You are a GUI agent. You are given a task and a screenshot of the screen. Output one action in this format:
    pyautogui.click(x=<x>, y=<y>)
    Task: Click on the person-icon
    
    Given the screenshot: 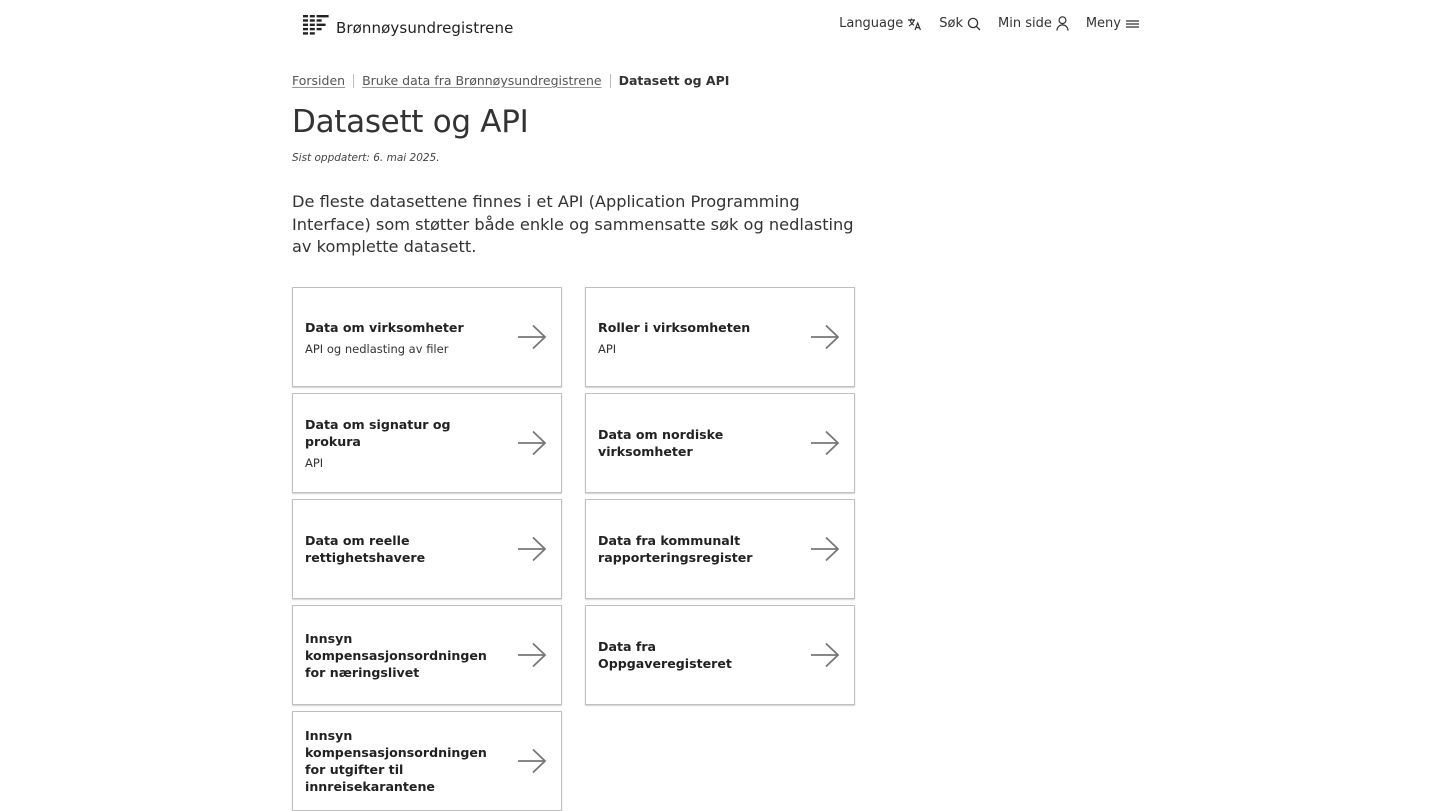 What is the action you would take?
    pyautogui.click(x=1062, y=23)
    